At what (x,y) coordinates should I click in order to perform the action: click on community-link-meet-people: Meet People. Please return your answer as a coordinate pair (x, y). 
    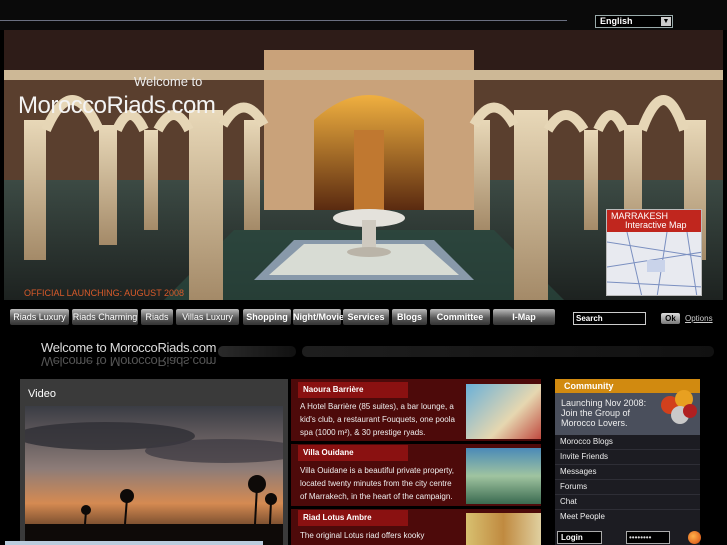
    Looking at the image, I should click on (582, 516).